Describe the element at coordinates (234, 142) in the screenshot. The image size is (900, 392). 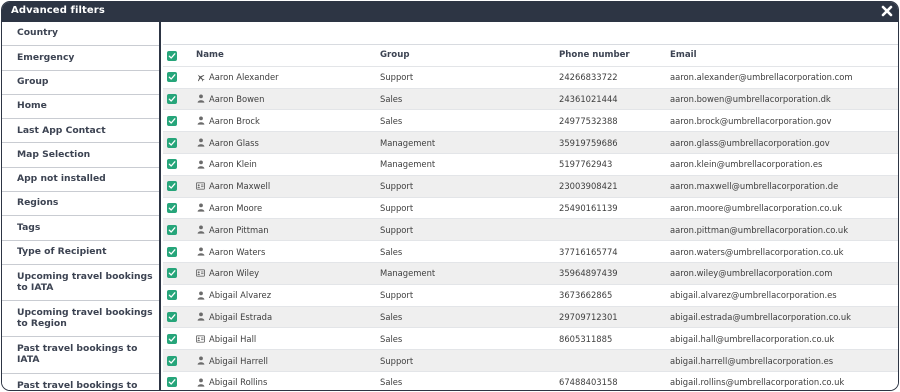
I see `recipient-name: Aaron Glass` at that location.